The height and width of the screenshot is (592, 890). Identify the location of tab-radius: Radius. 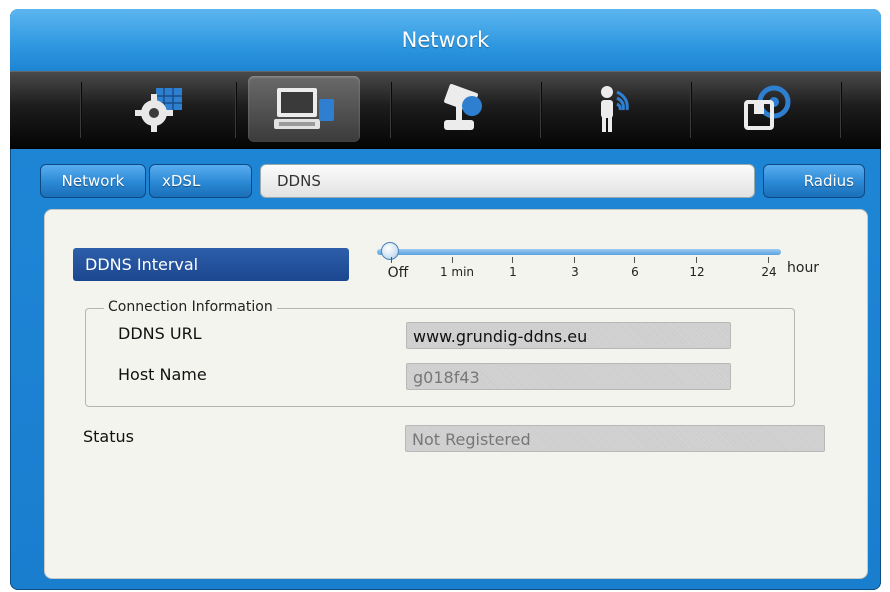
(814, 181).